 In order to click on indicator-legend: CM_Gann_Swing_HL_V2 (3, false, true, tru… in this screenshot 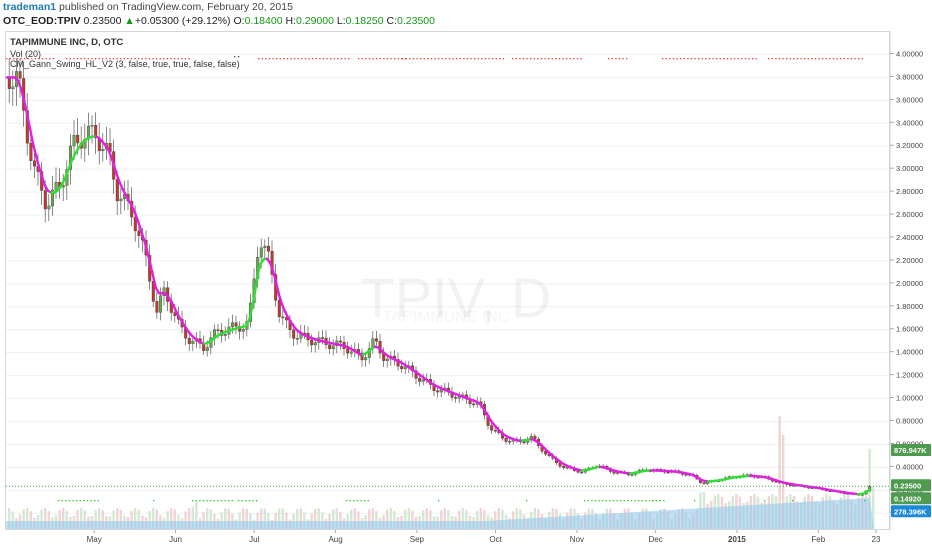, I will do `click(125, 64)`.